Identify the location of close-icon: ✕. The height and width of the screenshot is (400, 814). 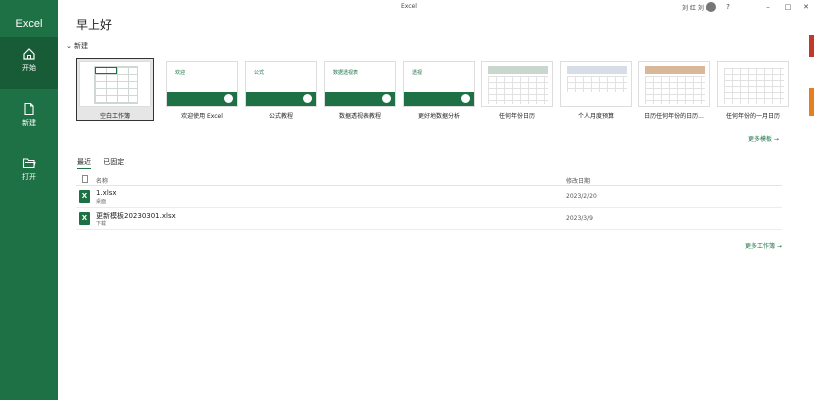
(806, 7).